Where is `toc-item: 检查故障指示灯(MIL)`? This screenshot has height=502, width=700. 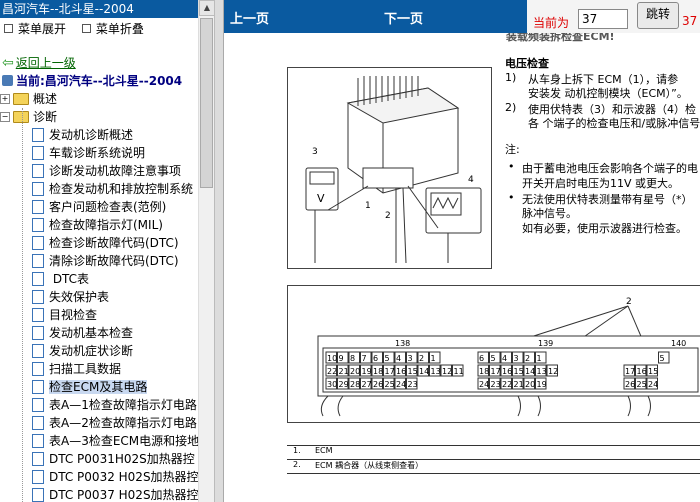 toc-item: 检查故障指示灯(MIL) is located at coordinates (97, 225).